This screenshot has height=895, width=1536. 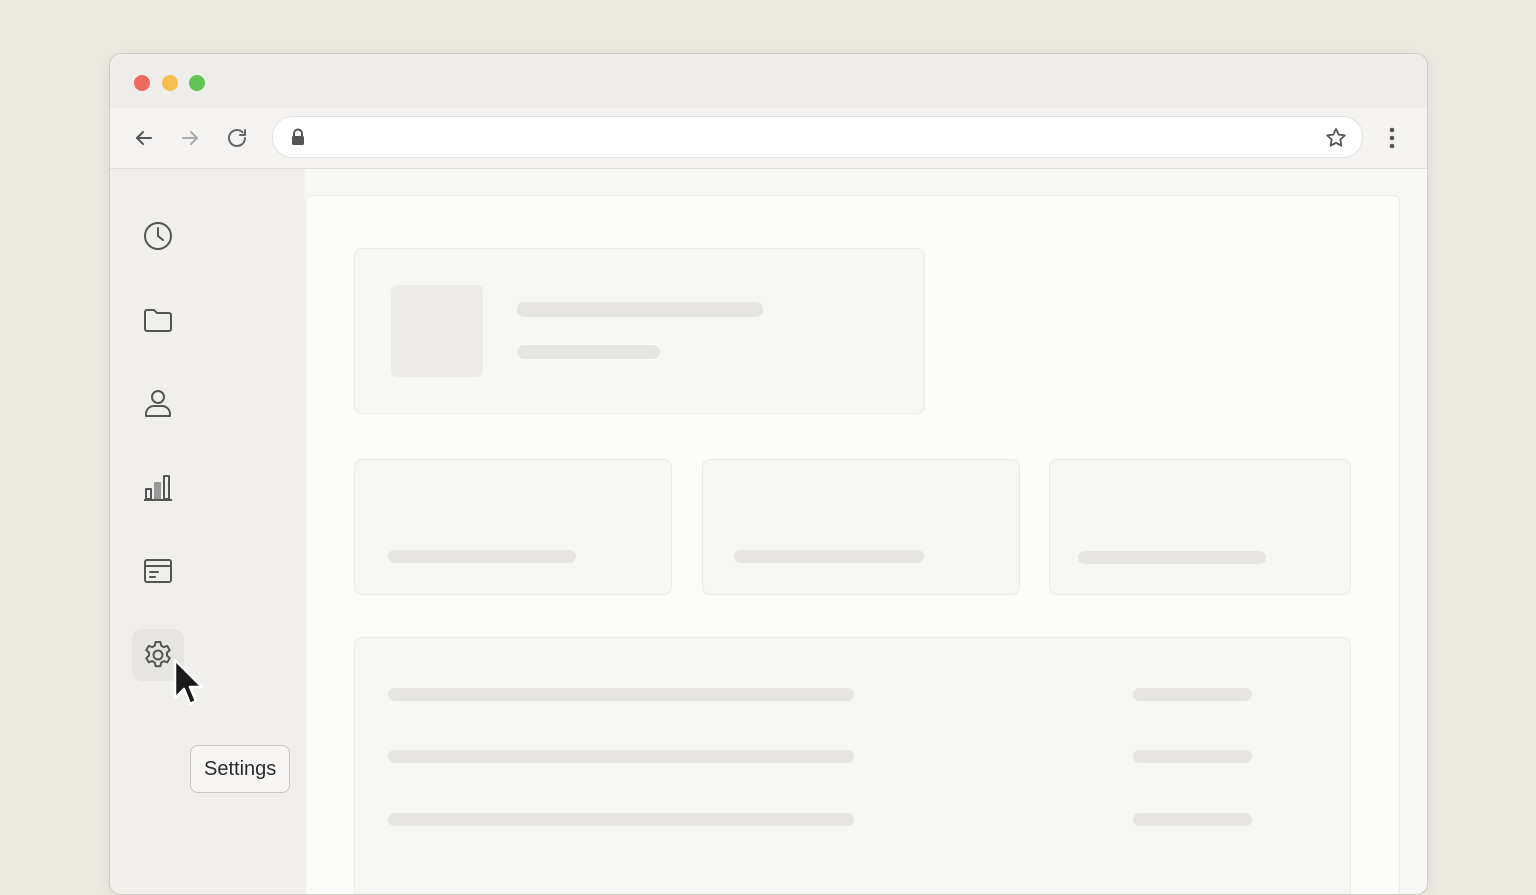 I want to click on sidebar-item-files, so click(x=158, y=320).